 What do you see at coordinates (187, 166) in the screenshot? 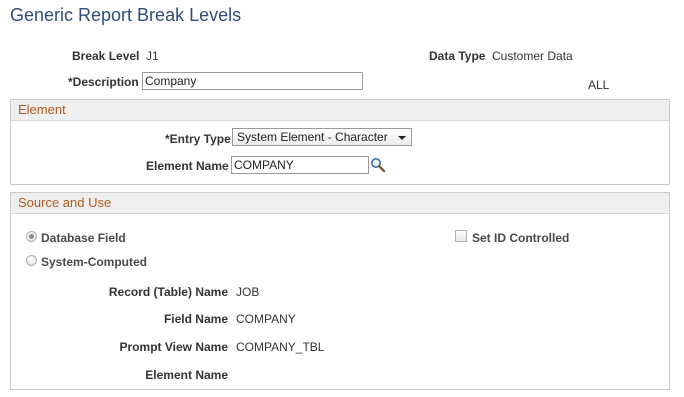
I see `element-name-label: Element Name` at bounding box center [187, 166].